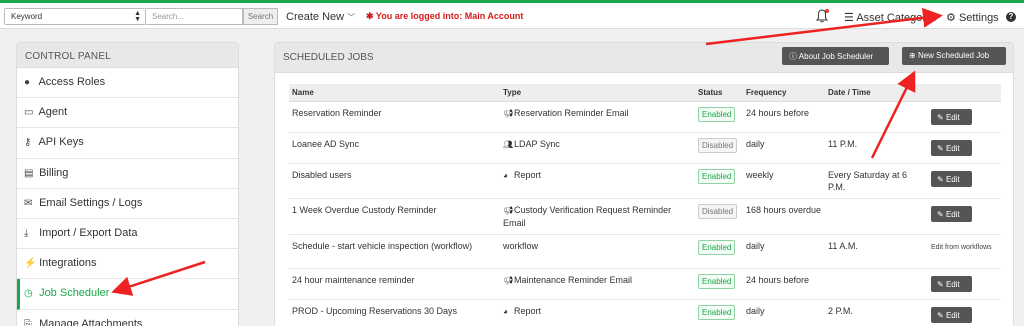 The width and height of the screenshot is (1024, 326). Describe the element at coordinates (951, 18) in the screenshot. I see `gear-icon: ⚙` at that location.